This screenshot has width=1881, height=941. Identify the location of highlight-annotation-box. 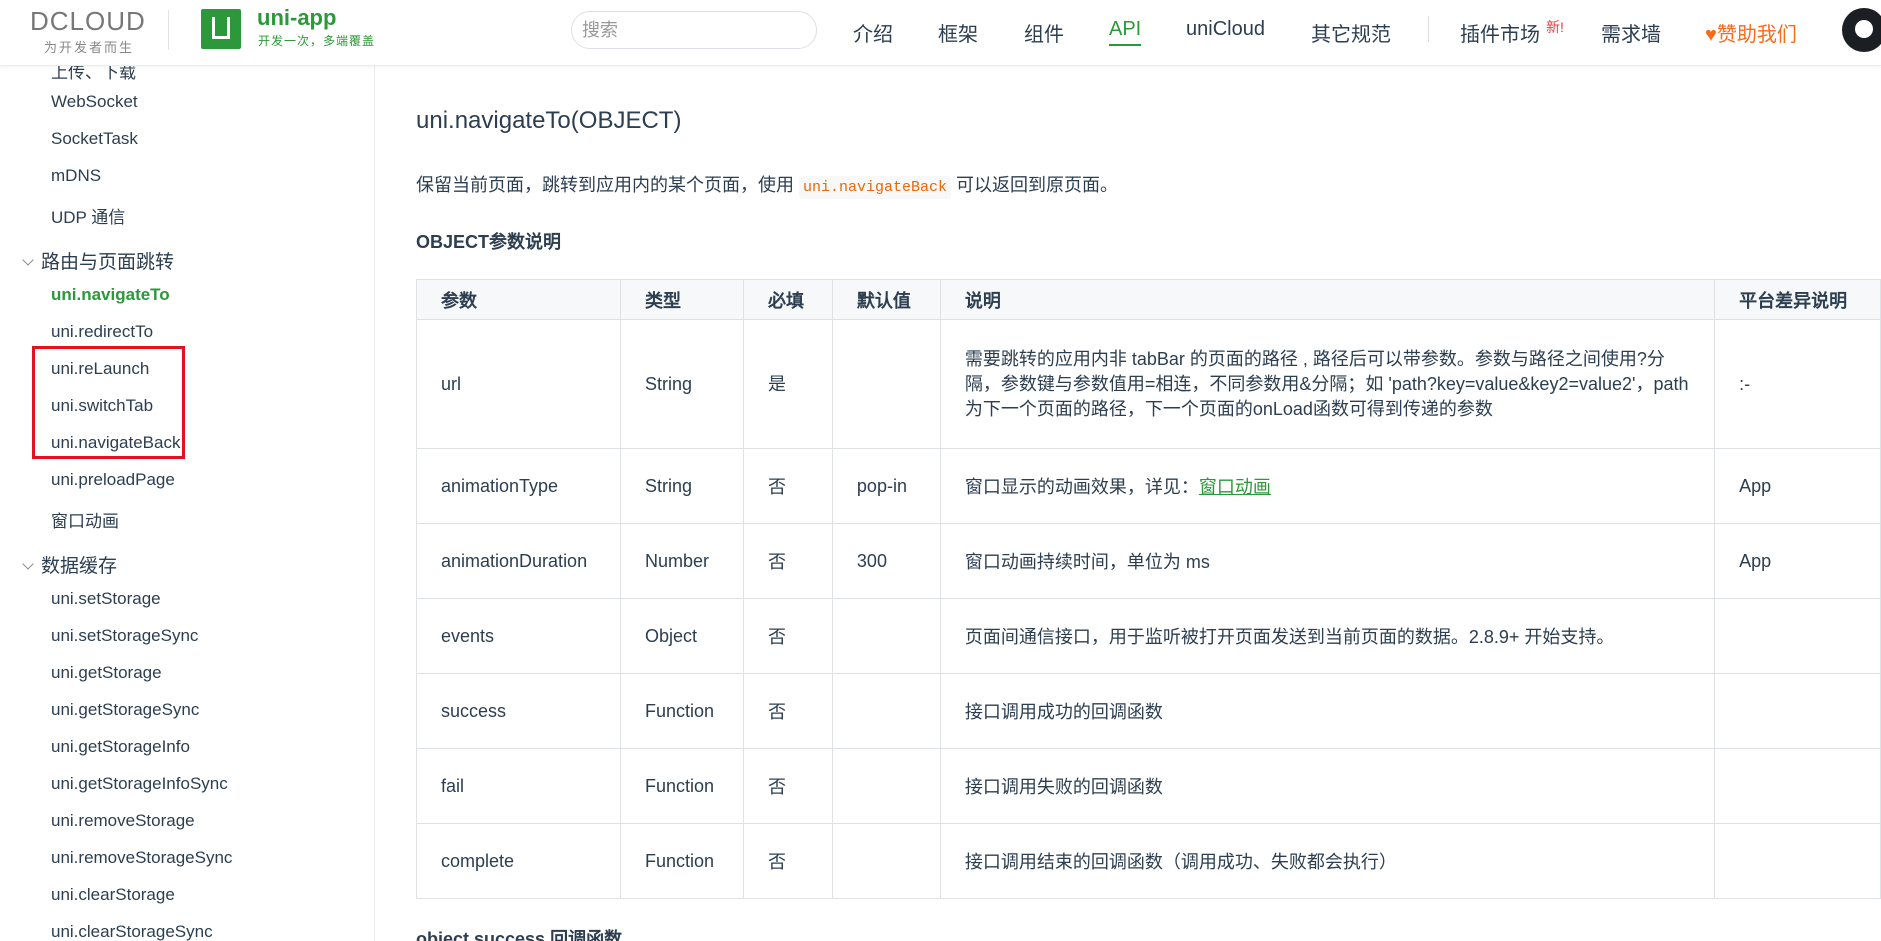
(108, 402).